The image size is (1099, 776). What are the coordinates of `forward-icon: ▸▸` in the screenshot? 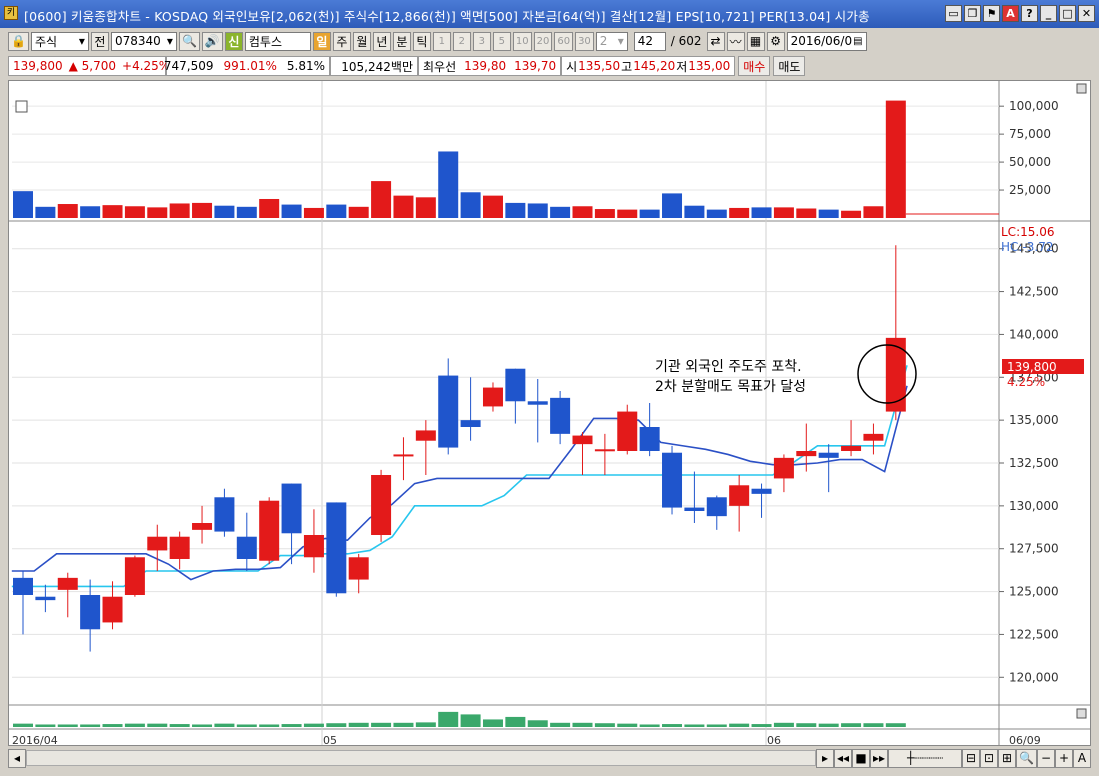 It's located at (879, 758).